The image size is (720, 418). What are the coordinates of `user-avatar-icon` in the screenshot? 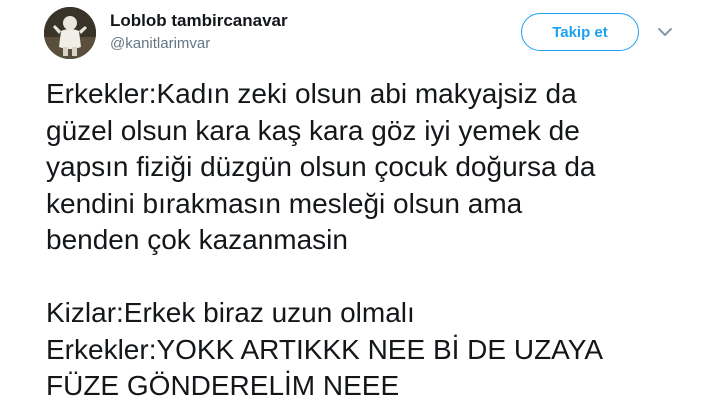 It's located at (70, 33).